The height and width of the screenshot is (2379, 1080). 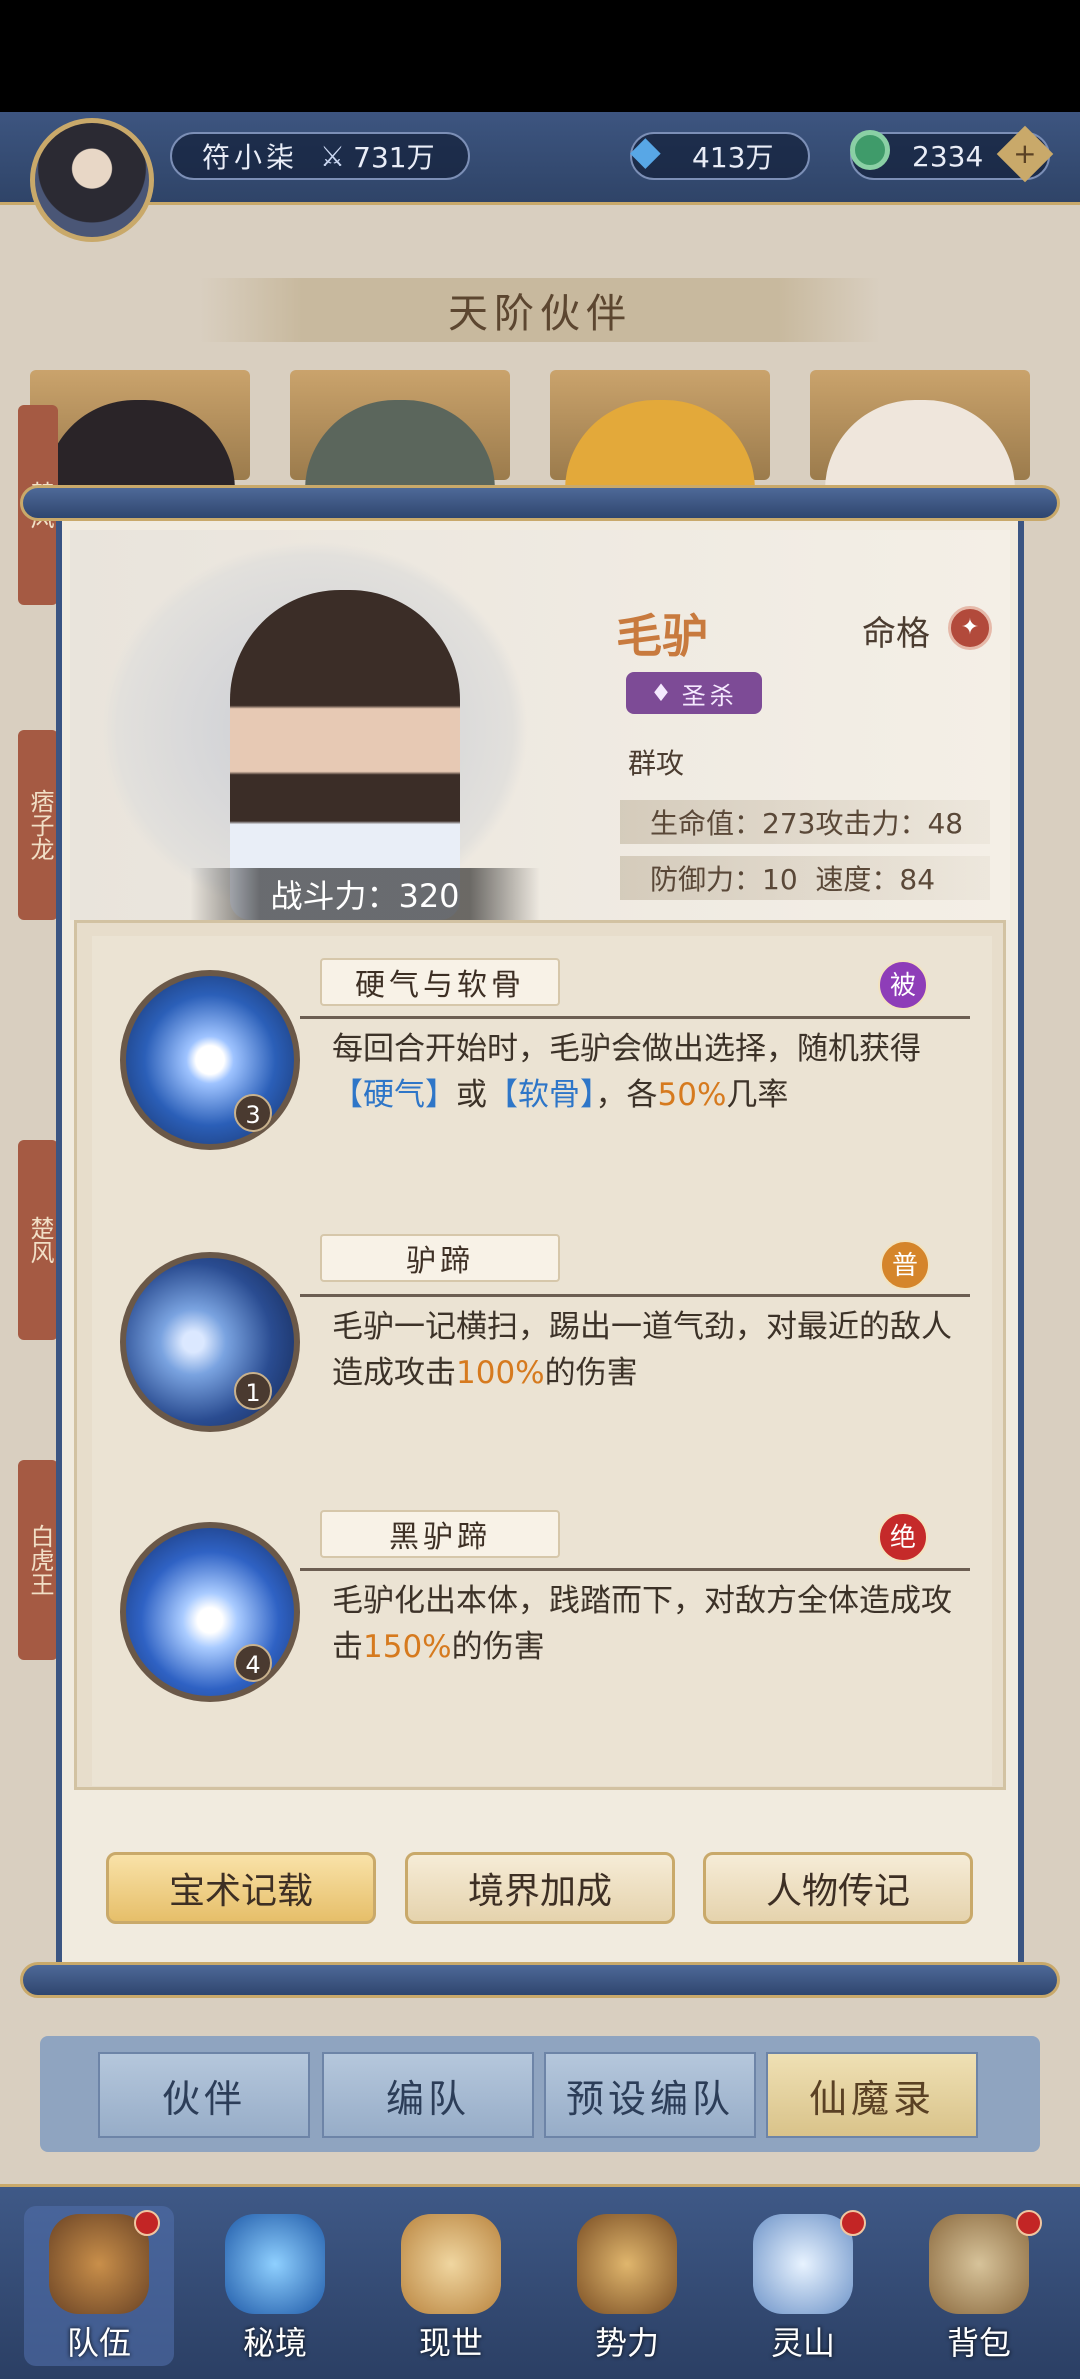 I want to click on banner-title: 天阶伙伴, so click(x=540, y=314).